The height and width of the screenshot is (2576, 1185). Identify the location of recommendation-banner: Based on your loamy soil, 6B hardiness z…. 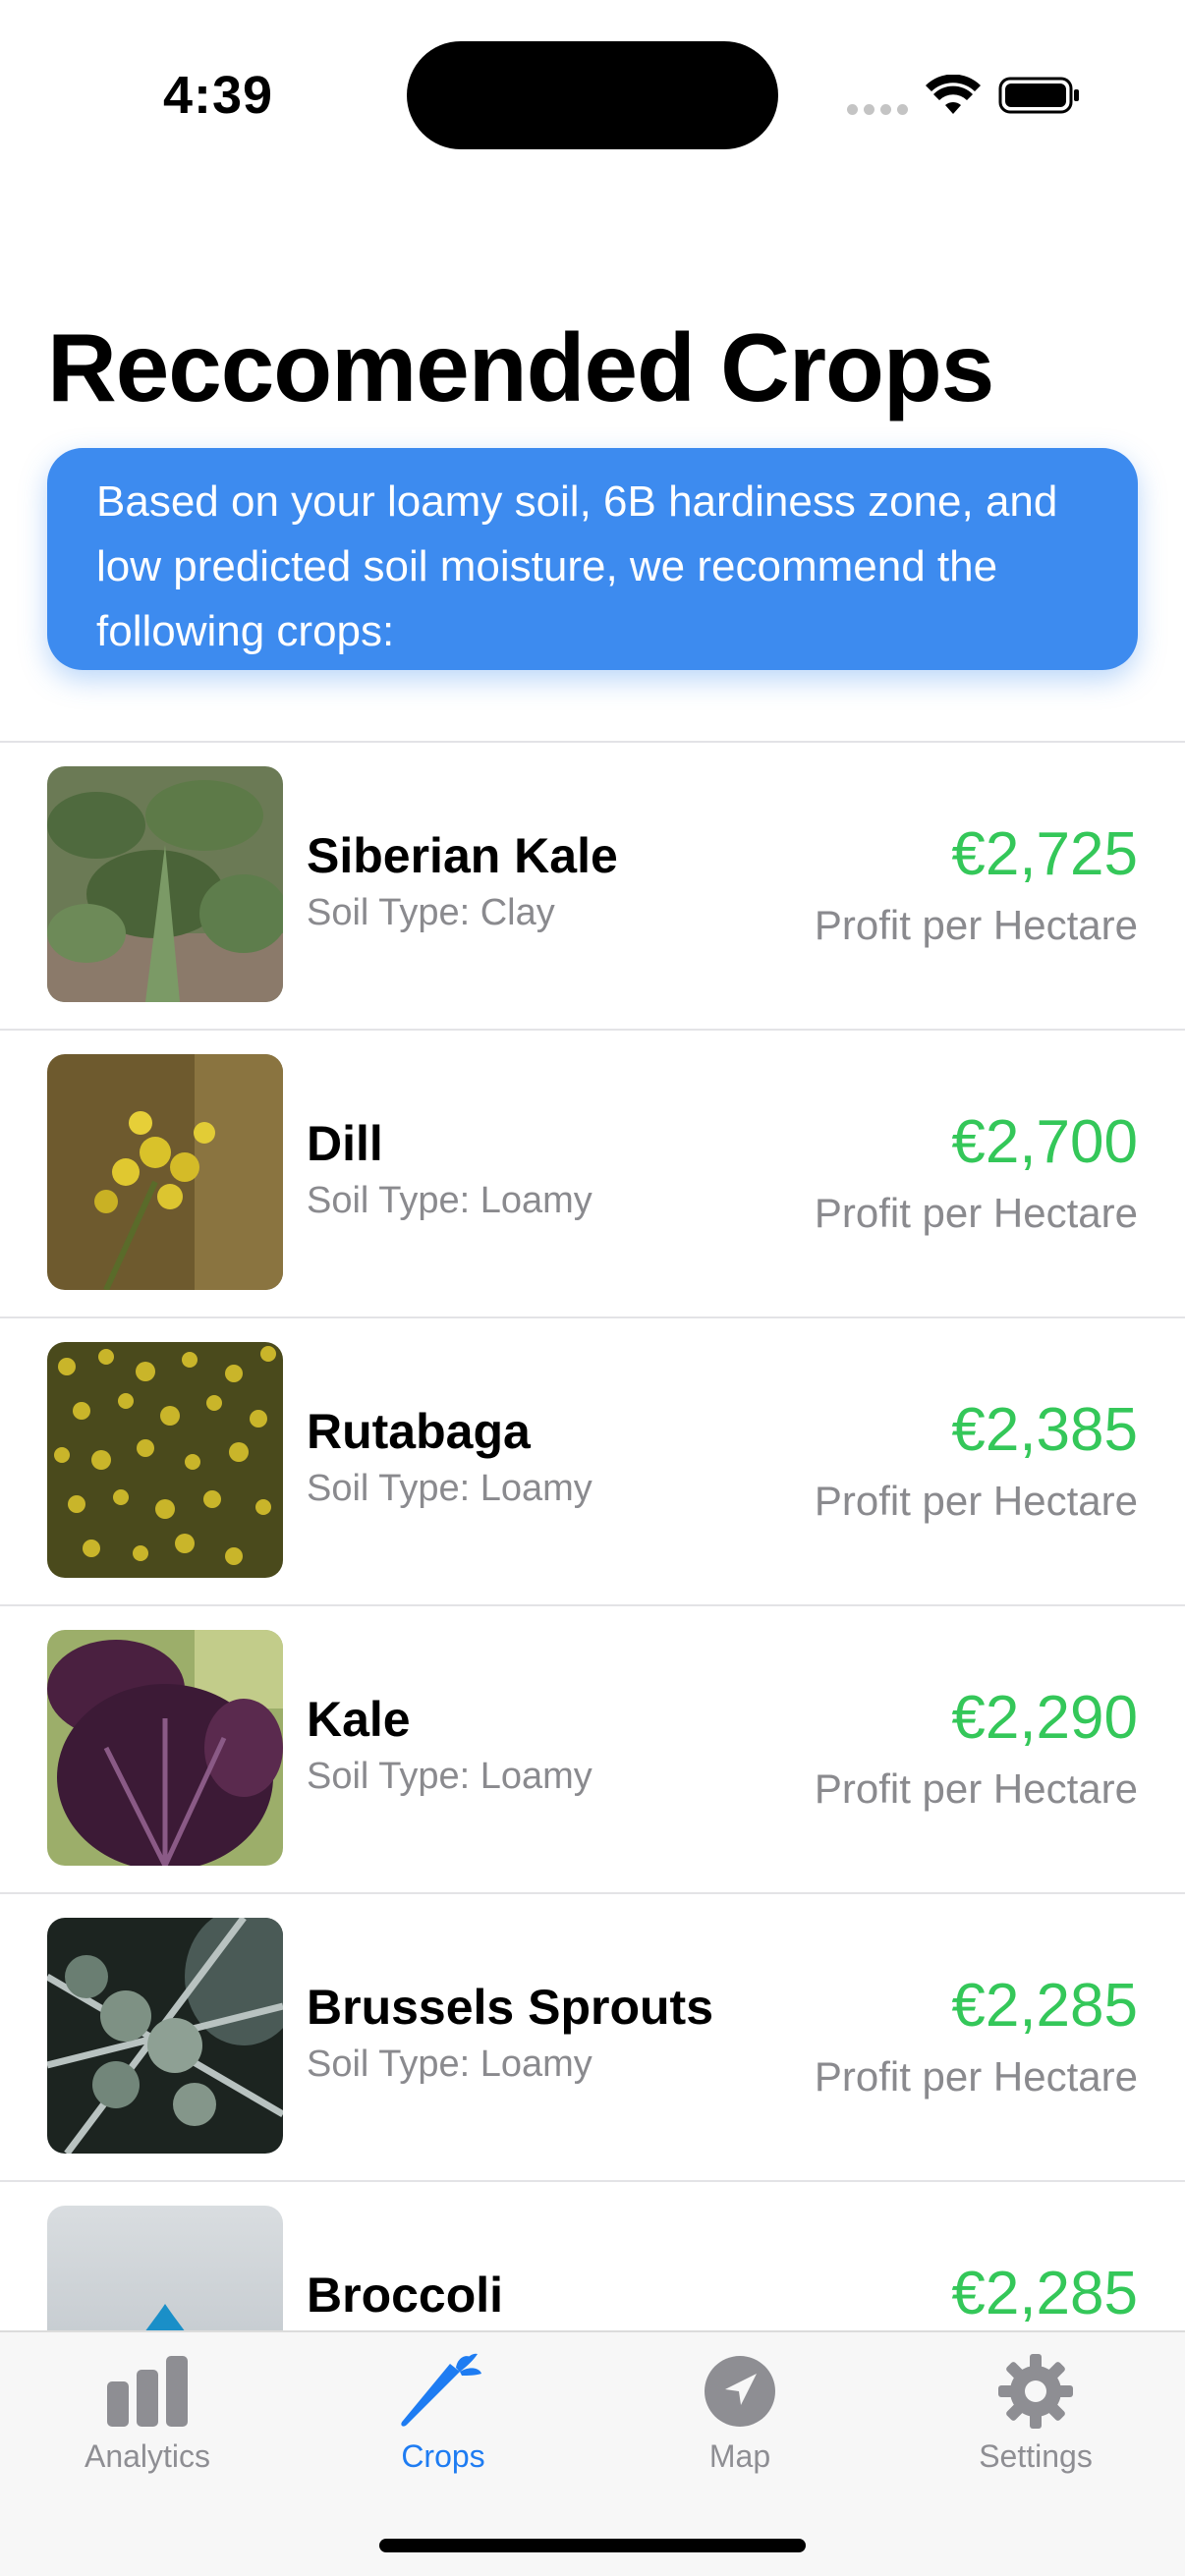
(592, 559).